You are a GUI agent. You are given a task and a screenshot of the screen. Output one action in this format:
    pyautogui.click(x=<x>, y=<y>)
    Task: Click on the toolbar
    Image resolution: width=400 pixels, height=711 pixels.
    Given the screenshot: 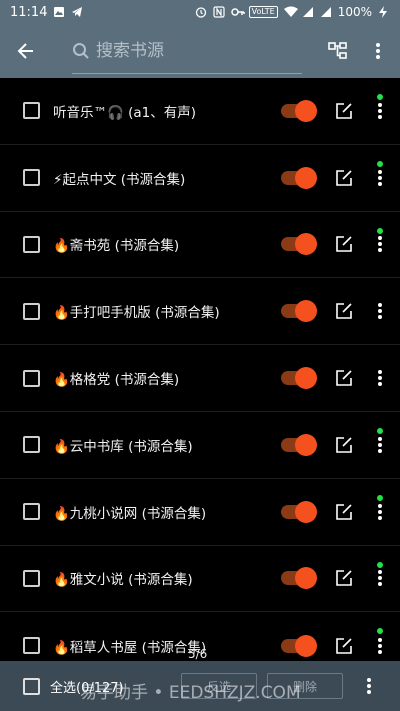 What is the action you would take?
    pyautogui.click(x=200, y=51)
    